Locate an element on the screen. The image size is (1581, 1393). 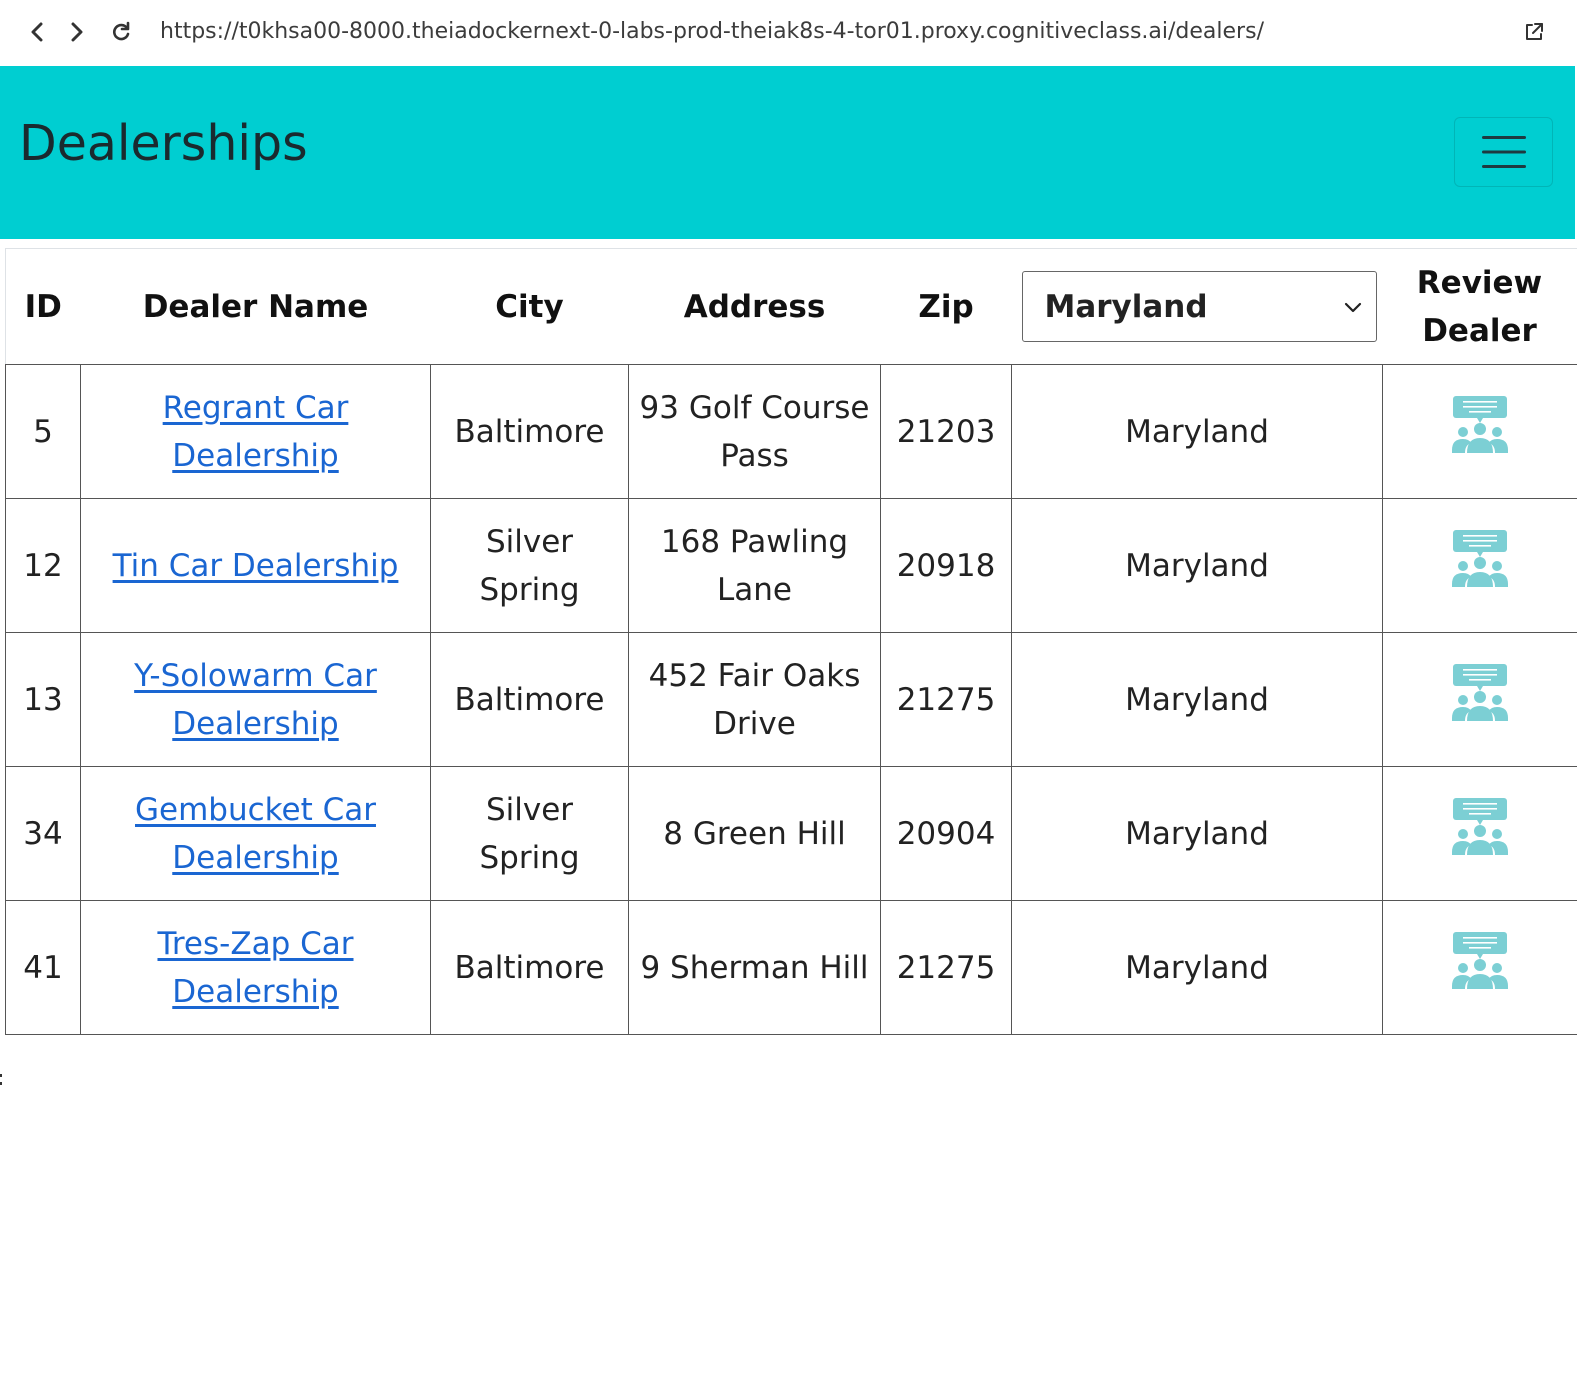
reload-icon is located at coordinates (121, 32).